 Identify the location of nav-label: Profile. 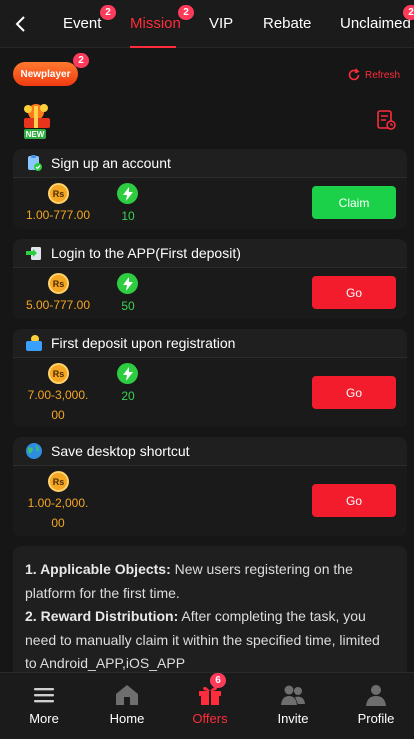
(376, 718).